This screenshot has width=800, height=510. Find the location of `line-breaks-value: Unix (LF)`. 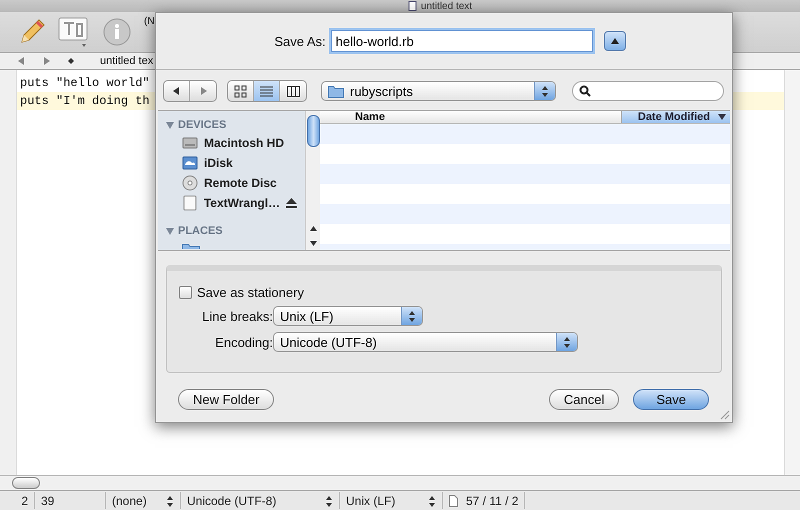

line-breaks-value: Unix (LF) is located at coordinates (371, 501).